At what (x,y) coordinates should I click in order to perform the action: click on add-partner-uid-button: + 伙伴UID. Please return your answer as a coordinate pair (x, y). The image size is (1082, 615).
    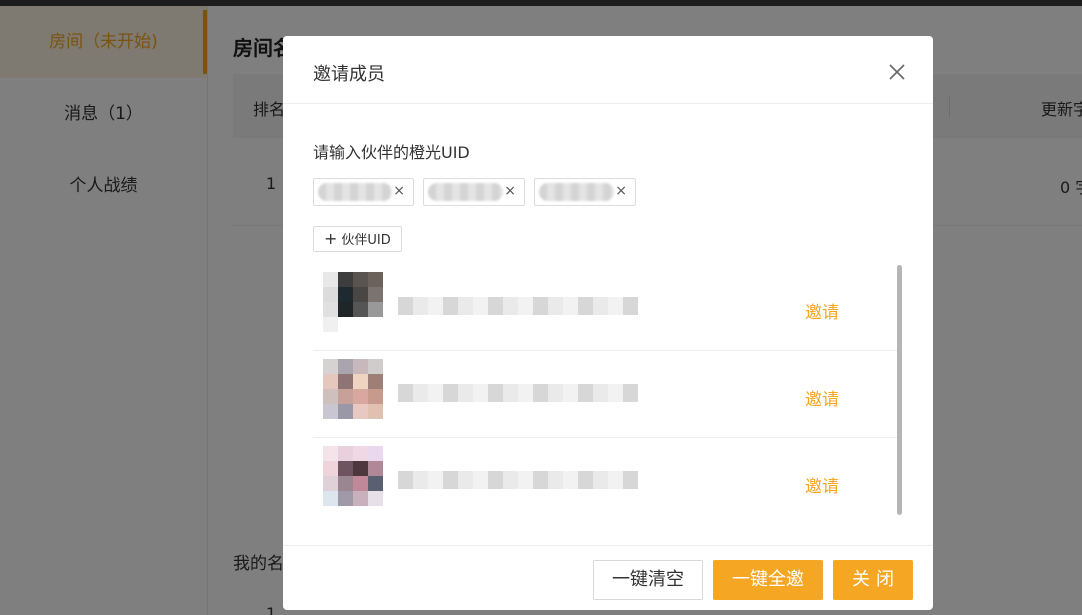
    Looking at the image, I should click on (357, 239).